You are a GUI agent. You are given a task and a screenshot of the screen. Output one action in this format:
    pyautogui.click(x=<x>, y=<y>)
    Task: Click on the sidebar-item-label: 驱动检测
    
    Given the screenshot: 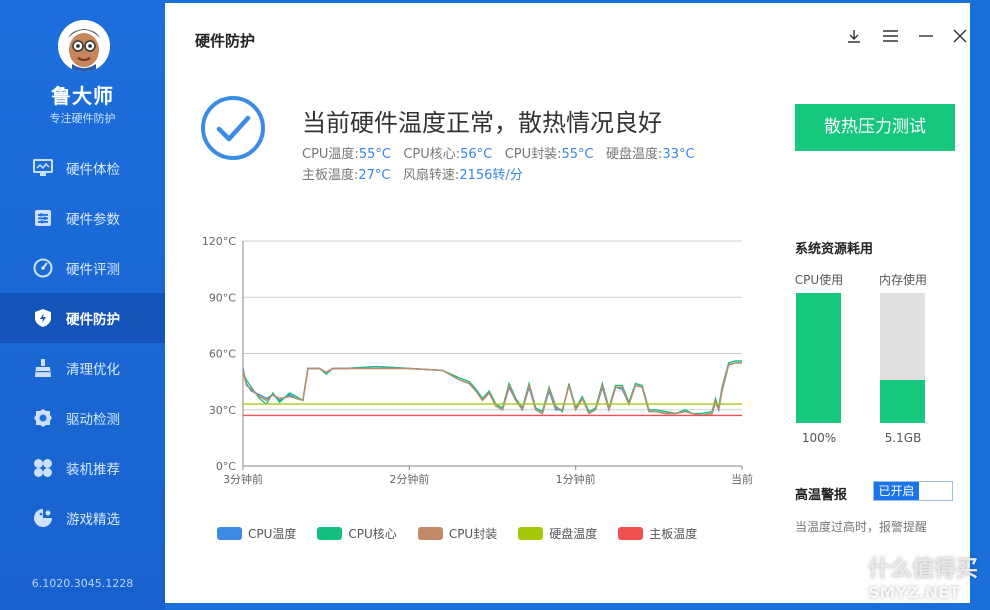 What is the action you would take?
    pyautogui.click(x=93, y=420)
    